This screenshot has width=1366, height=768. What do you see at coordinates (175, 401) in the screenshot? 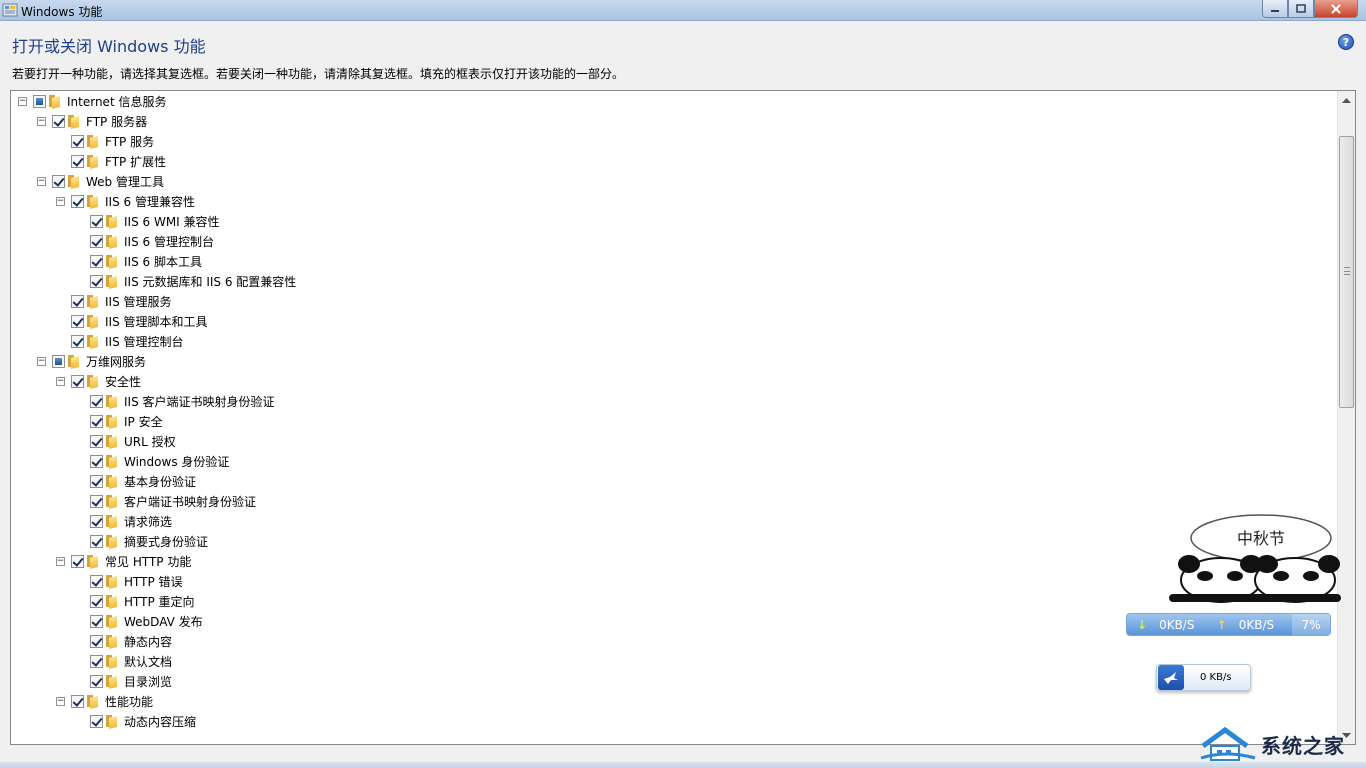
I see `tree-row: IIS 客户端证书映射身份验证` at bounding box center [175, 401].